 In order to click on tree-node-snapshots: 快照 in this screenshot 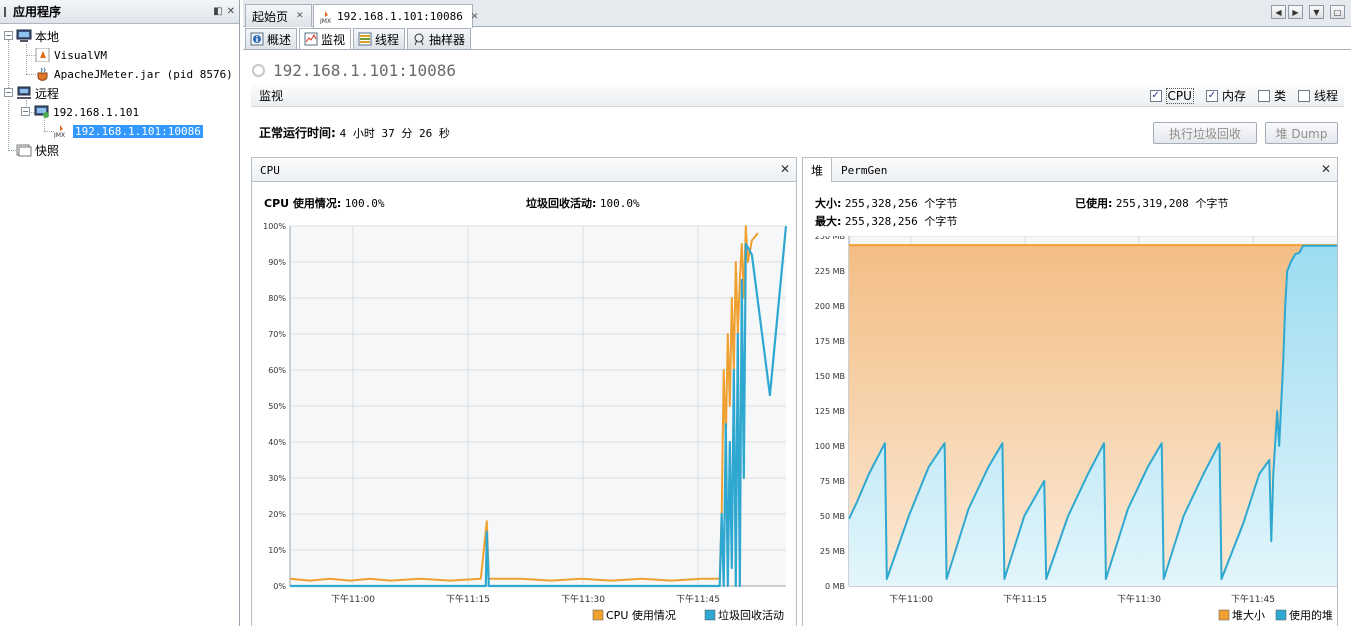, I will do `click(37, 150)`.